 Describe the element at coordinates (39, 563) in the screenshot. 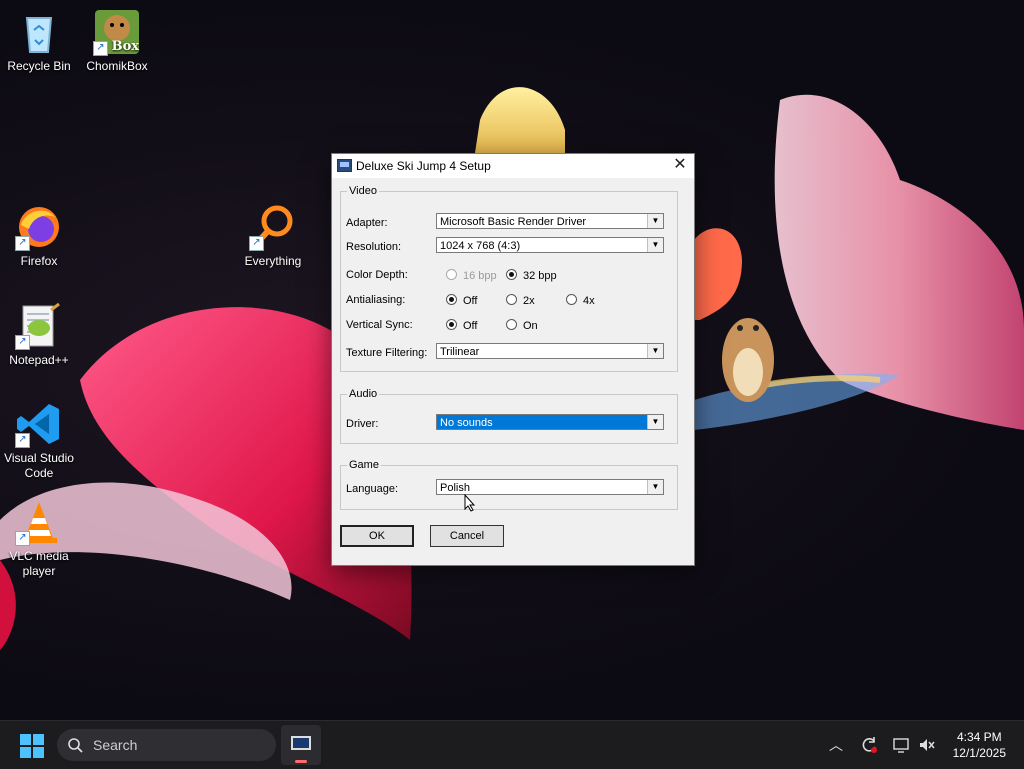

I see `desktop-icon-label: VLC media player` at that location.